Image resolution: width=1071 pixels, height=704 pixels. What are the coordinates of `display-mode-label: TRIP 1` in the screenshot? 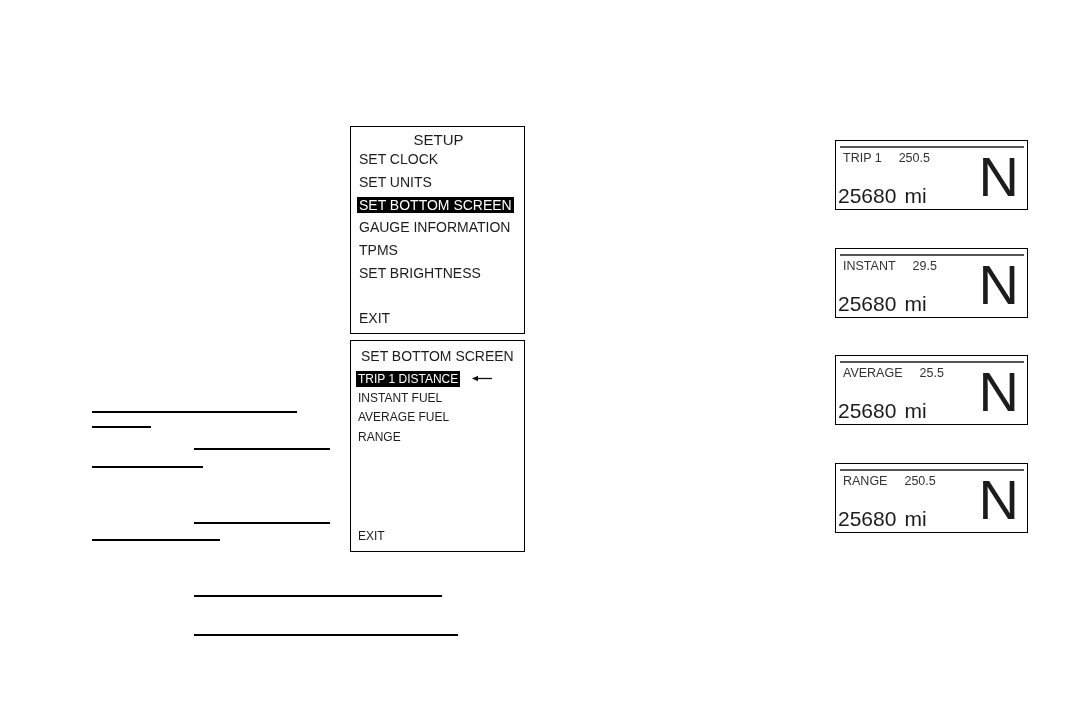 It's located at (862, 158).